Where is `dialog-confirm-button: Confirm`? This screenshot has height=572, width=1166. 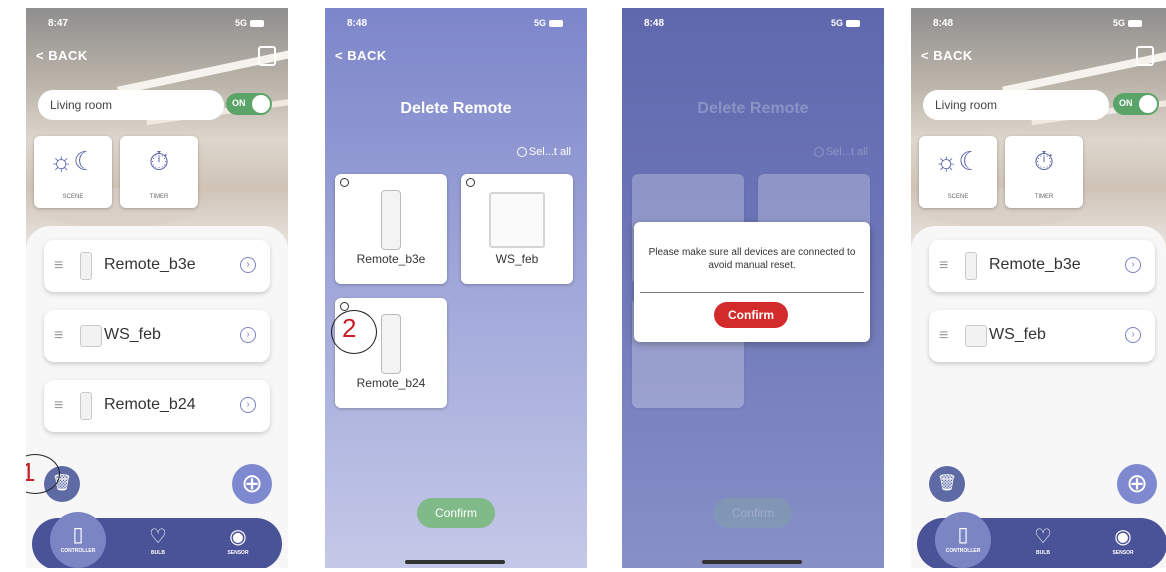
dialog-confirm-button: Confirm is located at coordinates (751, 315).